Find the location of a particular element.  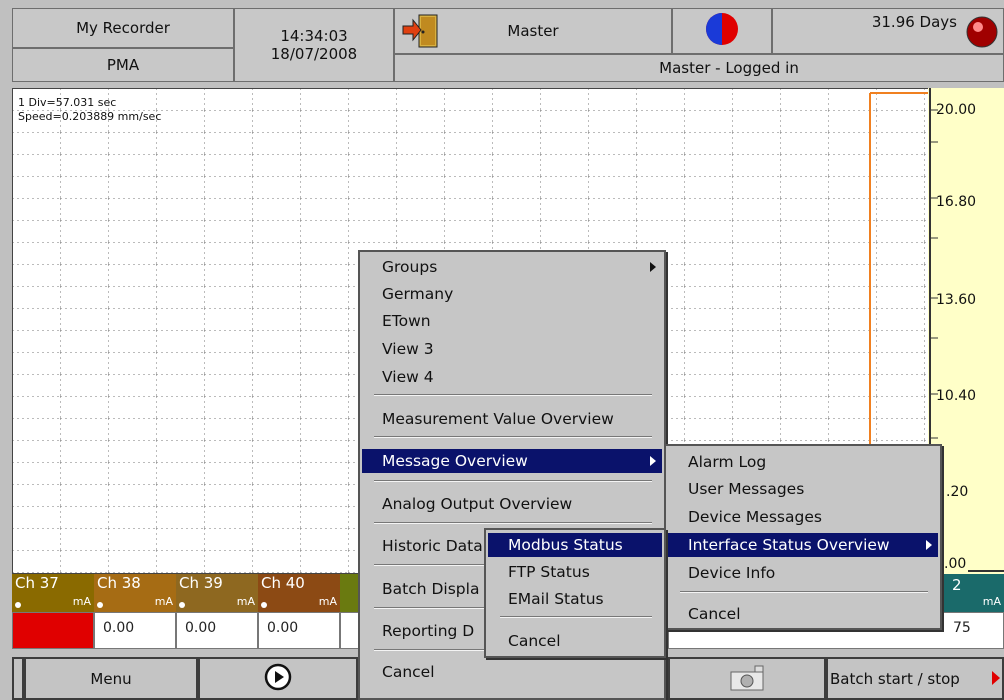

channel-38: Ch 38 mA is located at coordinates (135, 593).